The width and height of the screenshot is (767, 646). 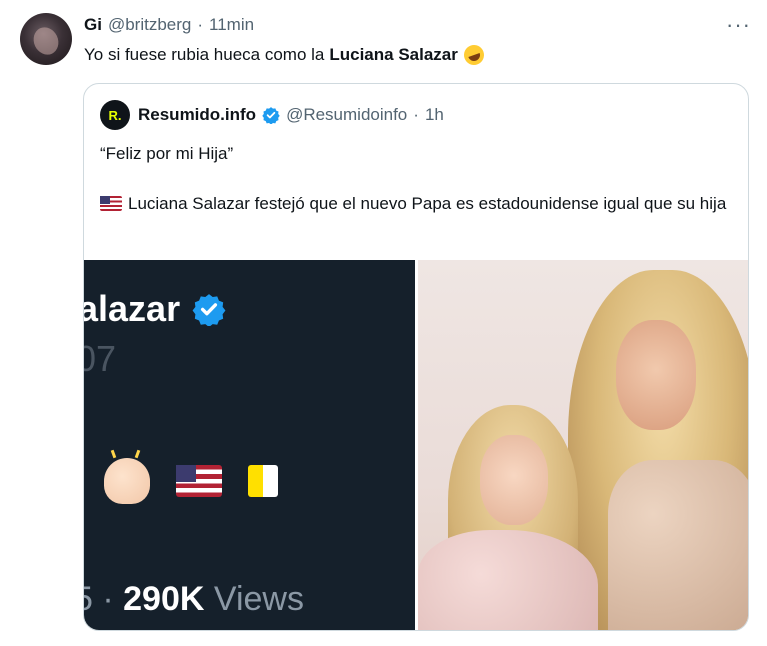 What do you see at coordinates (508, 580) in the screenshot?
I see `photo-girl-dress` at bounding box center [508, 580].